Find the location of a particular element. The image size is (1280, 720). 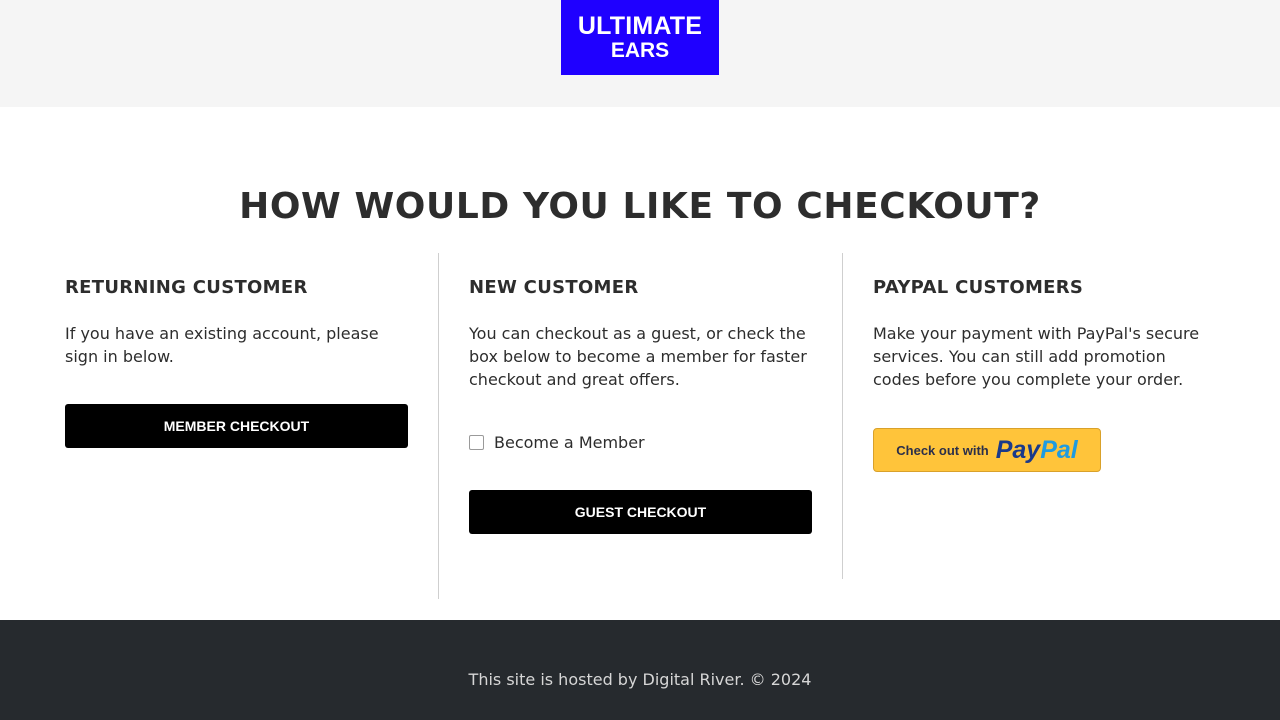

become-member-label: Become a Member is located at coordinates (569, 442).